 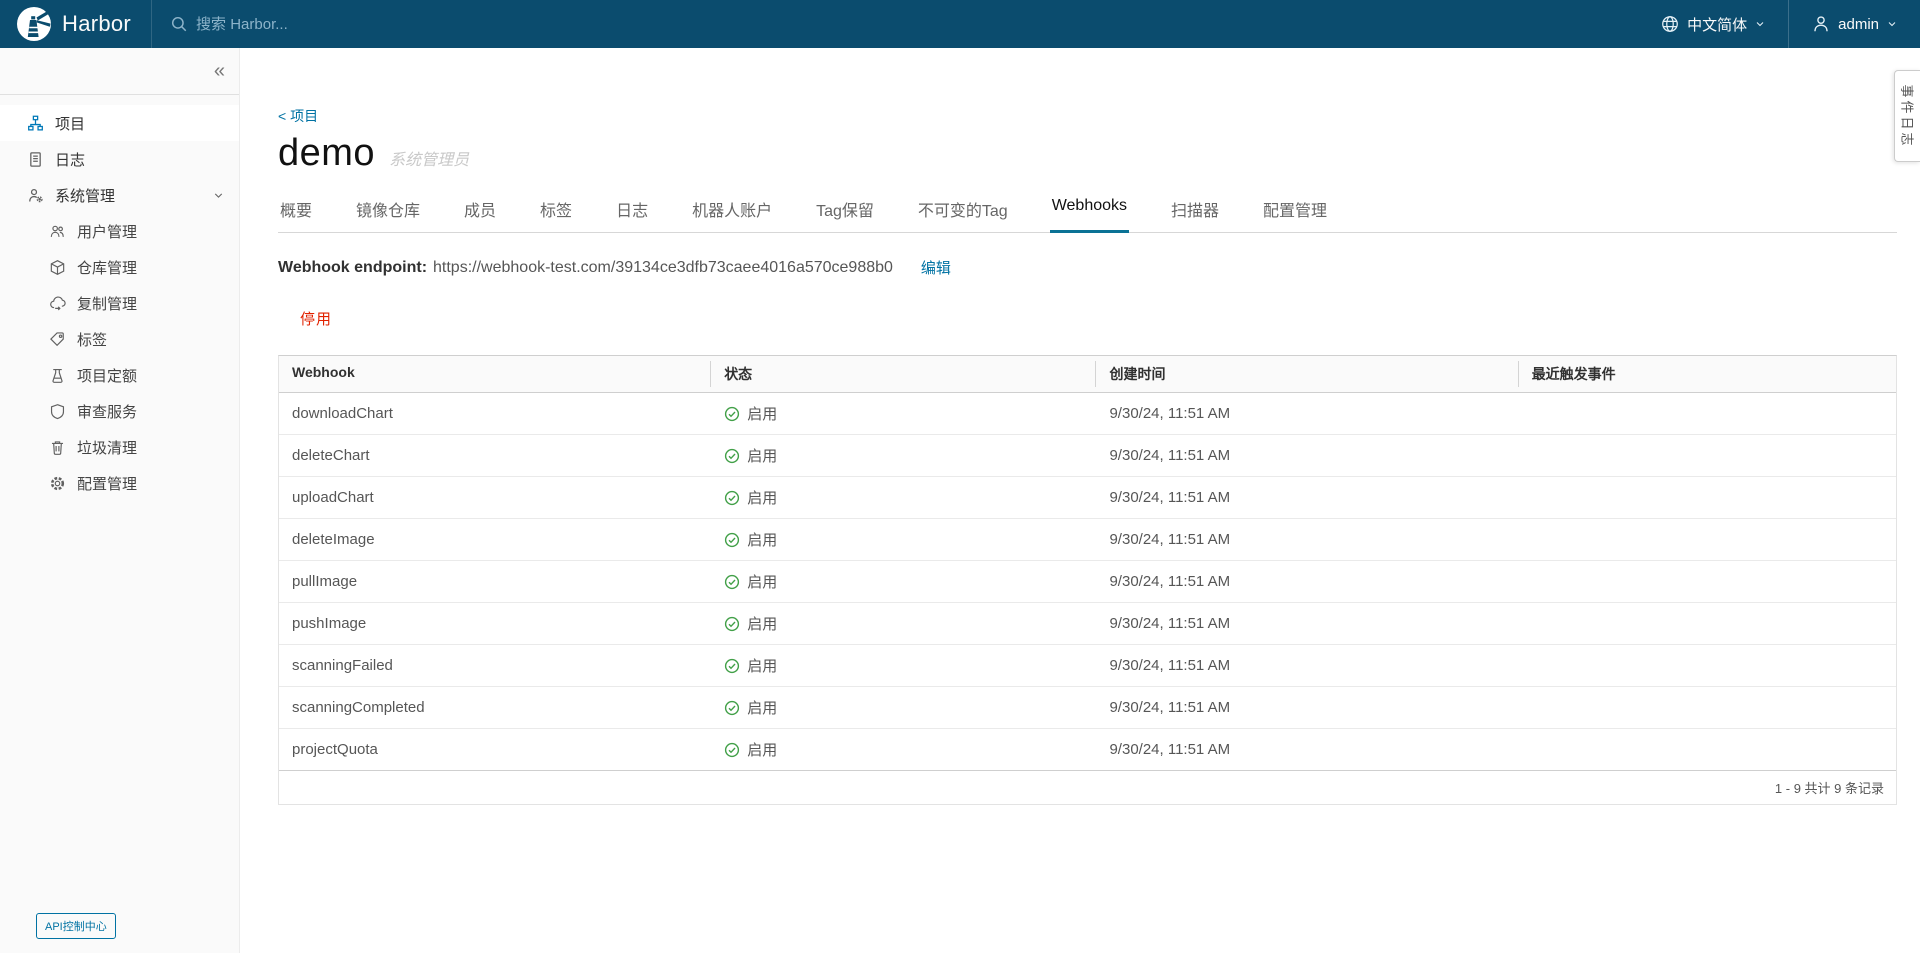 I want to click on side-panel-tab: 事件日志, so click(x=1907, y=116).